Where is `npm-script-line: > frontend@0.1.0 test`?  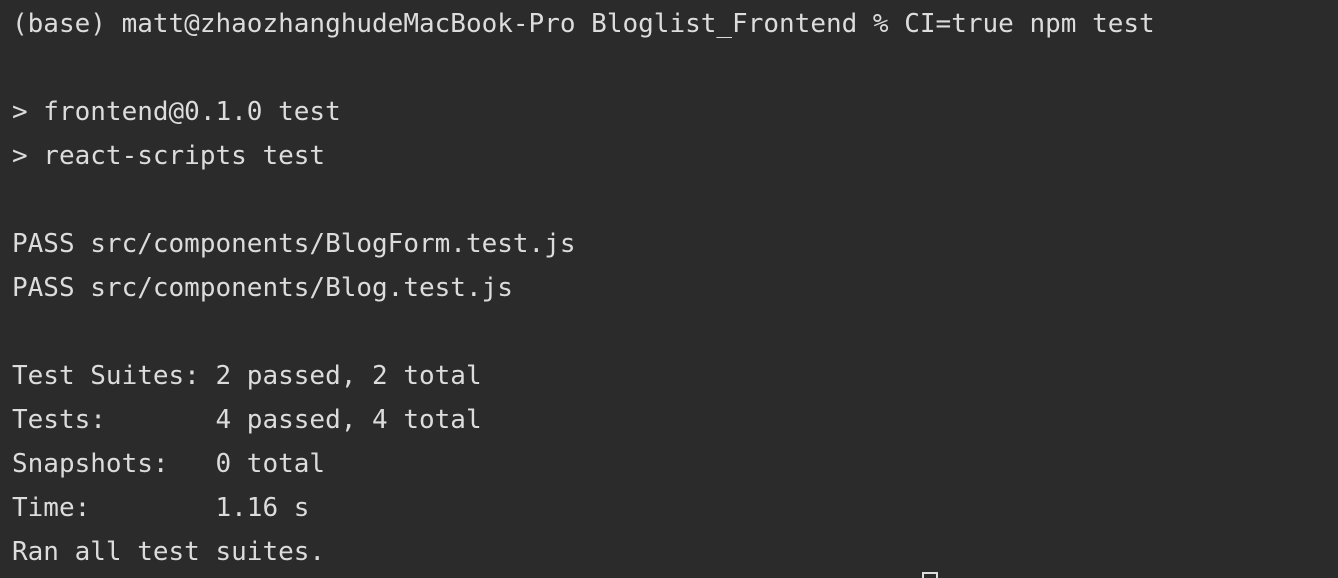 npm-script-line: > frontend@0.1.0 test is located at coordinates (176, 112).